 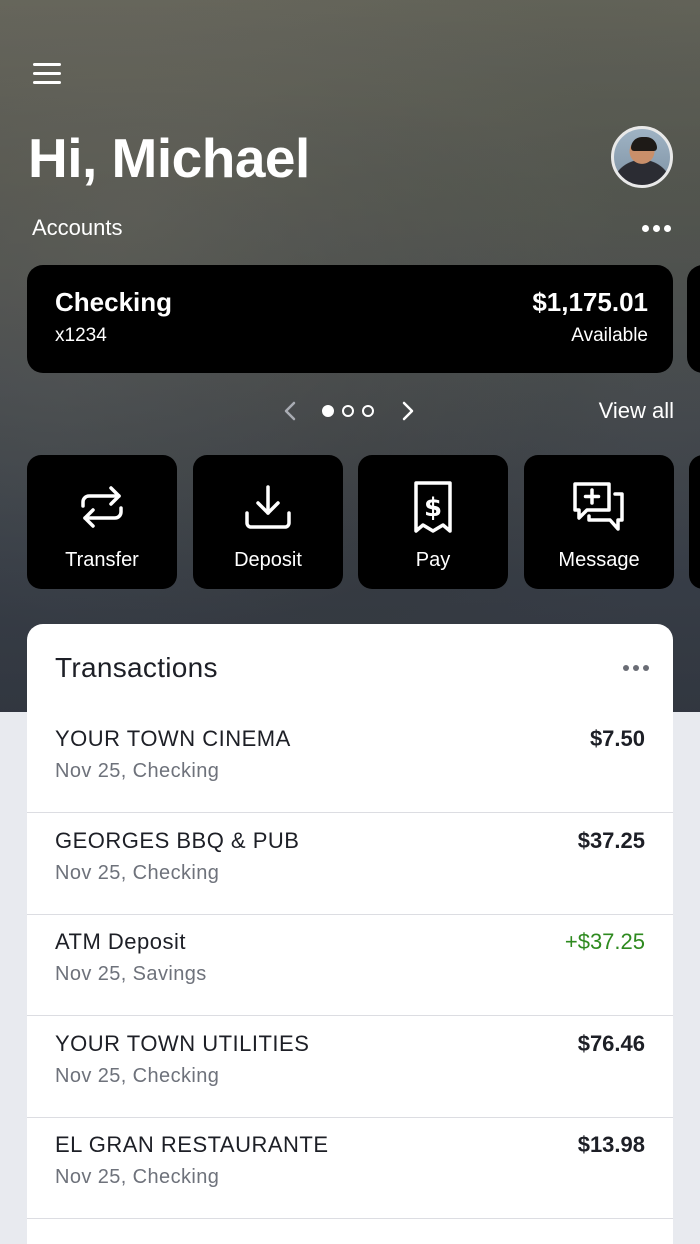 What do you see at coordinates (693, 319) in the screenshot?
I see `next-account-card` at bounding box center [693, 319].